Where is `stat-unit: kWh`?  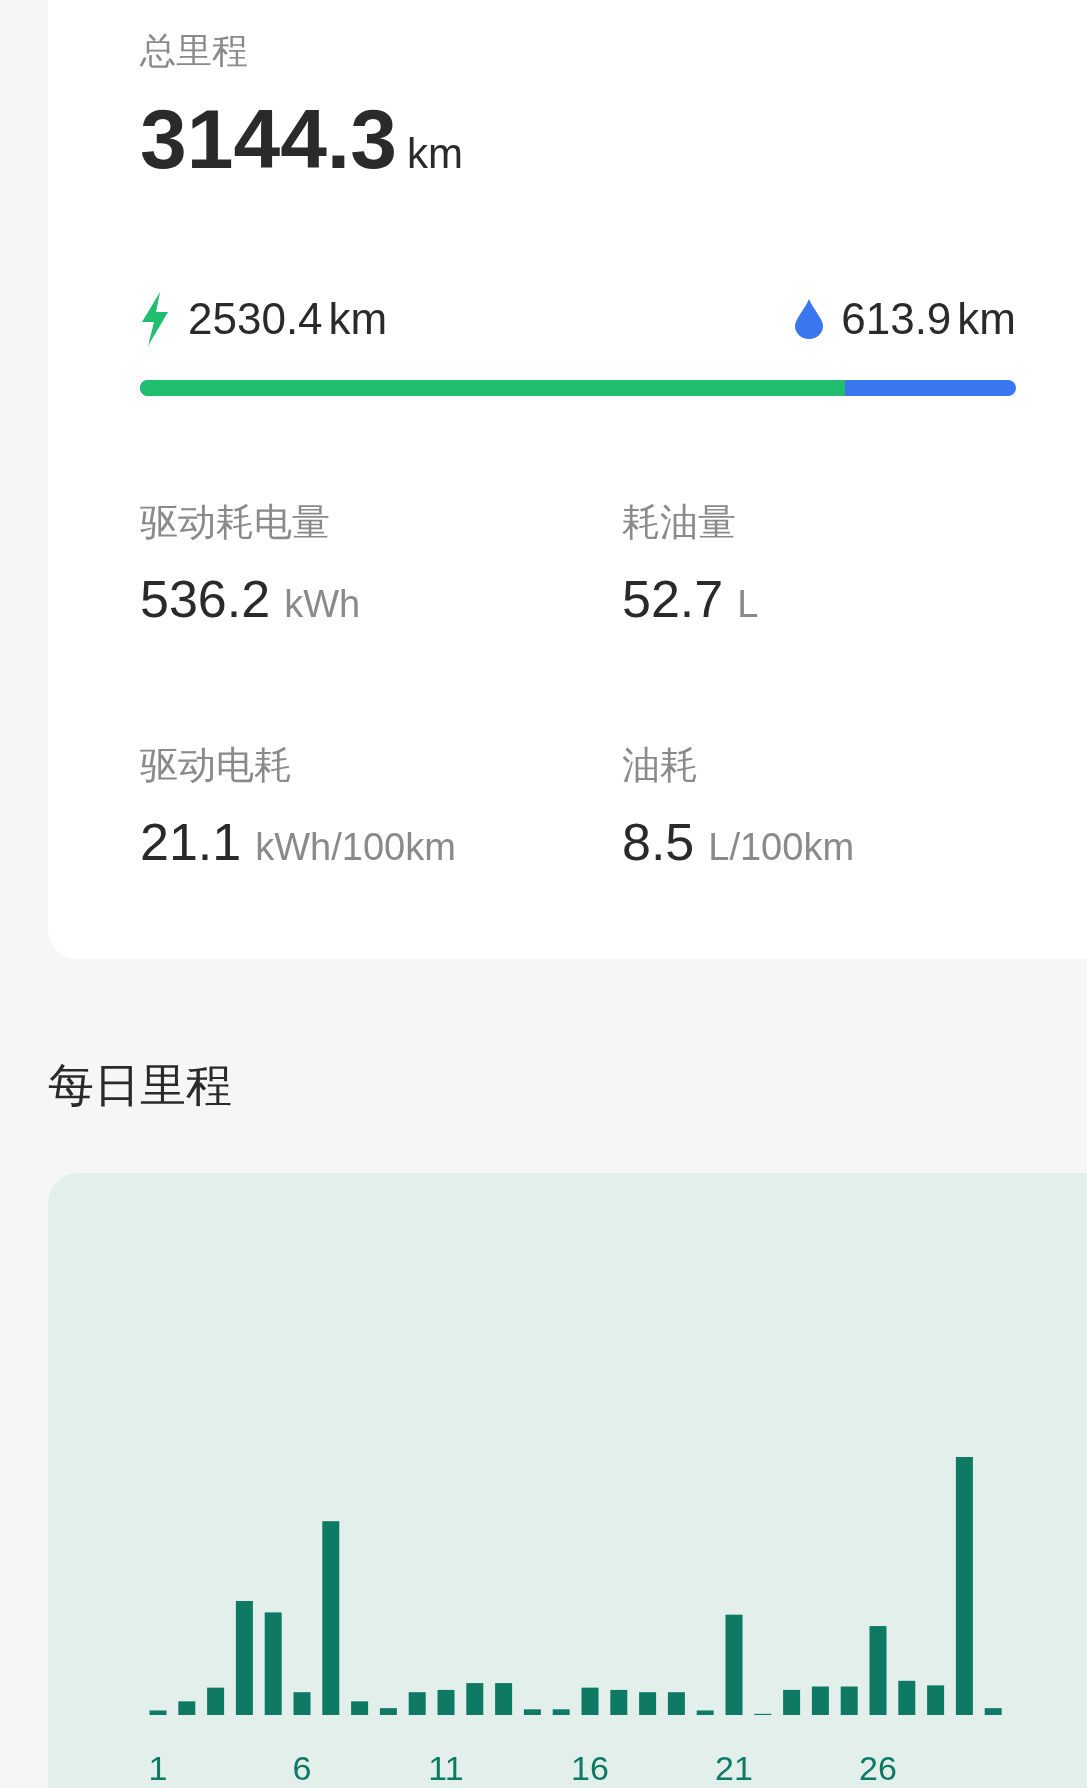
stat-unit: kWh is located at coordinates (322, 604).